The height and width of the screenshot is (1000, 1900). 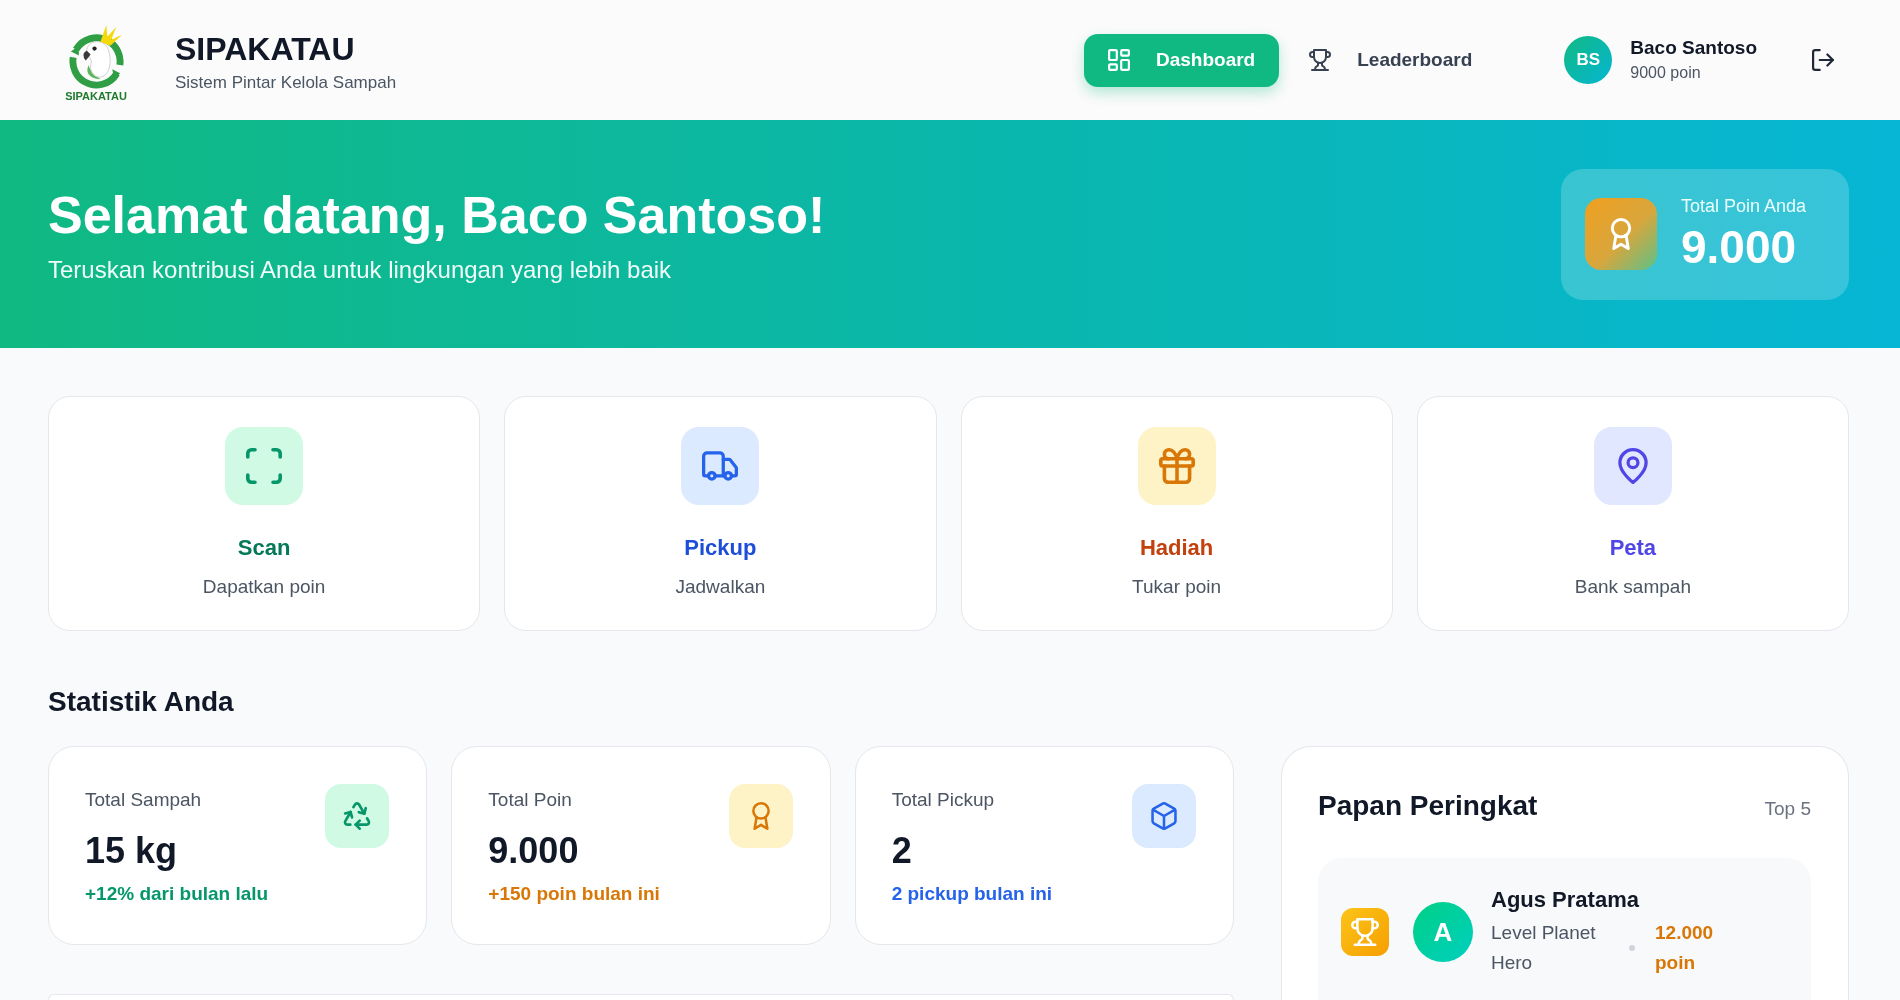 I want to click on entry-level: Level Planet Hero, so click(x=1544, y=948).